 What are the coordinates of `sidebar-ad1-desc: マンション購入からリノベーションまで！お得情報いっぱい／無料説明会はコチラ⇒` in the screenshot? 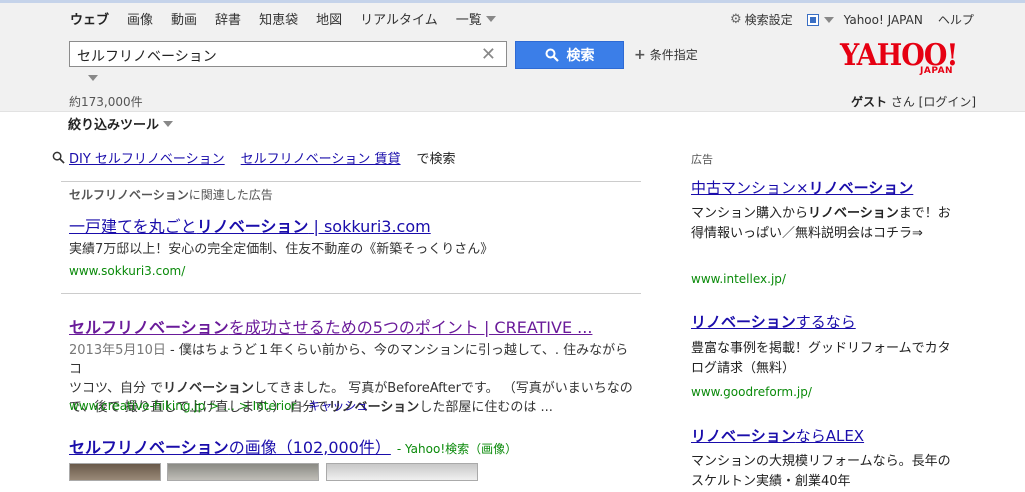 It's located at (821, 224).